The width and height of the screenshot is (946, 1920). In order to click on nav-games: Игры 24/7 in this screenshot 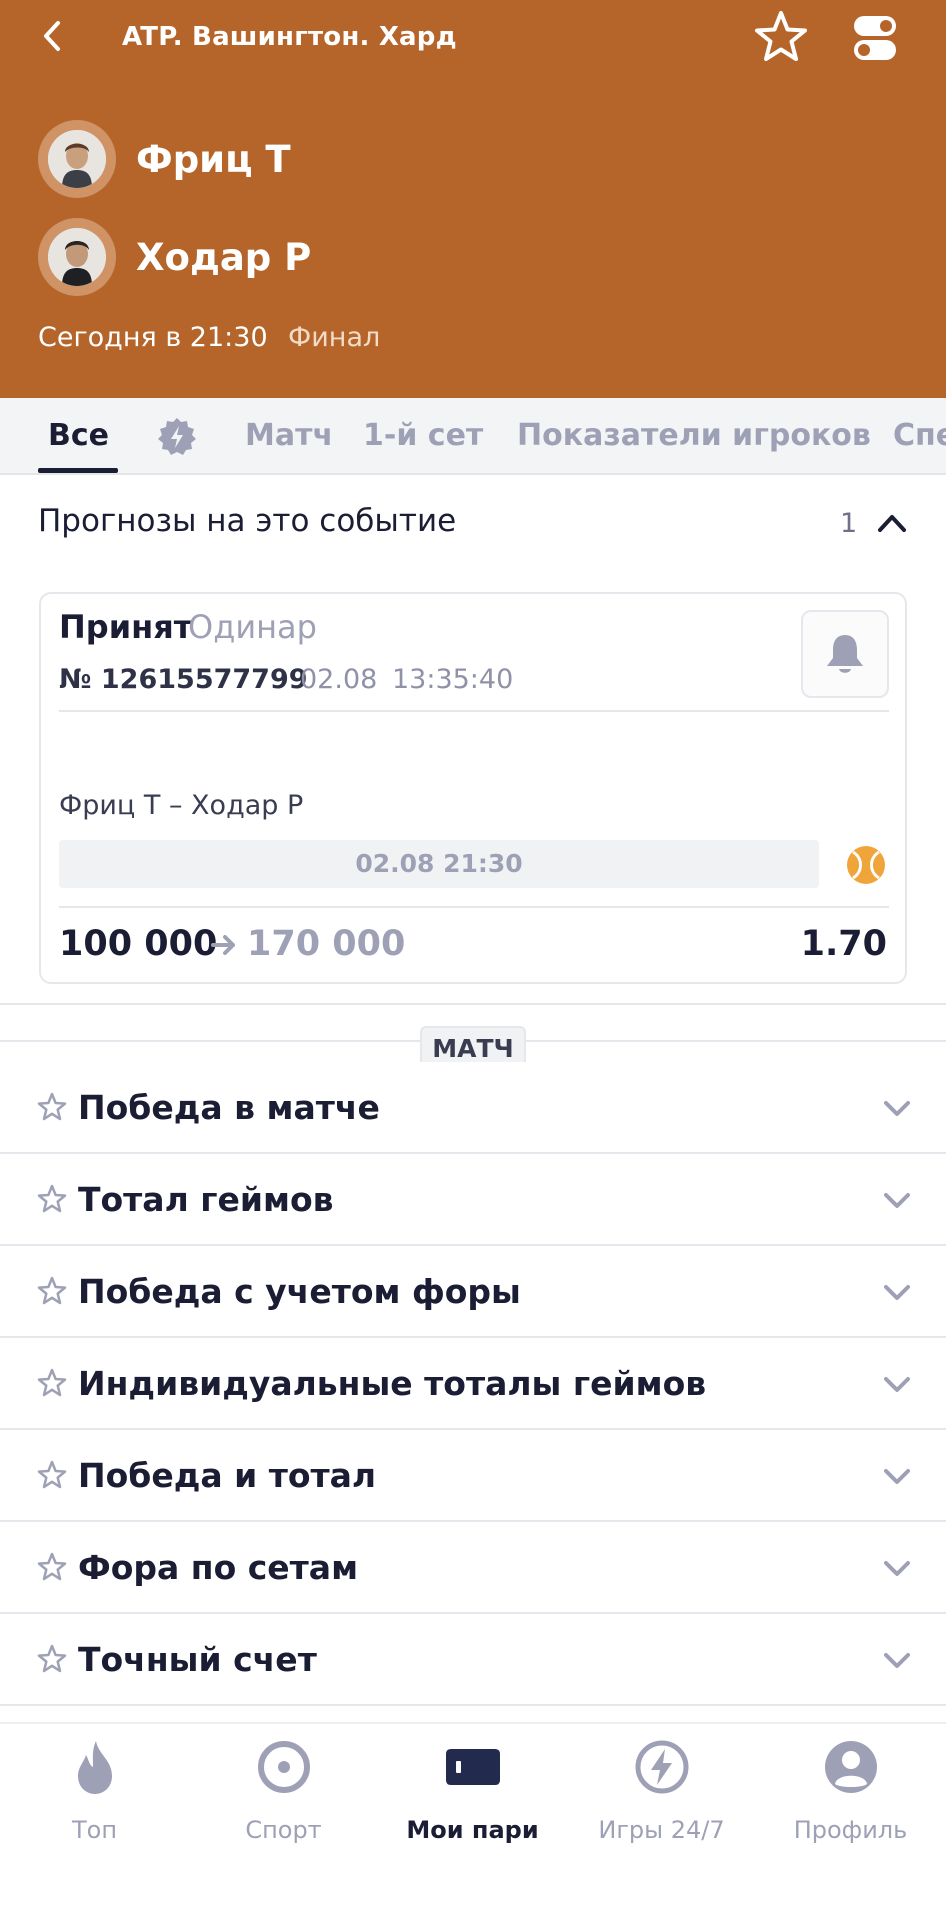, I will do `click(661, 1794)`.